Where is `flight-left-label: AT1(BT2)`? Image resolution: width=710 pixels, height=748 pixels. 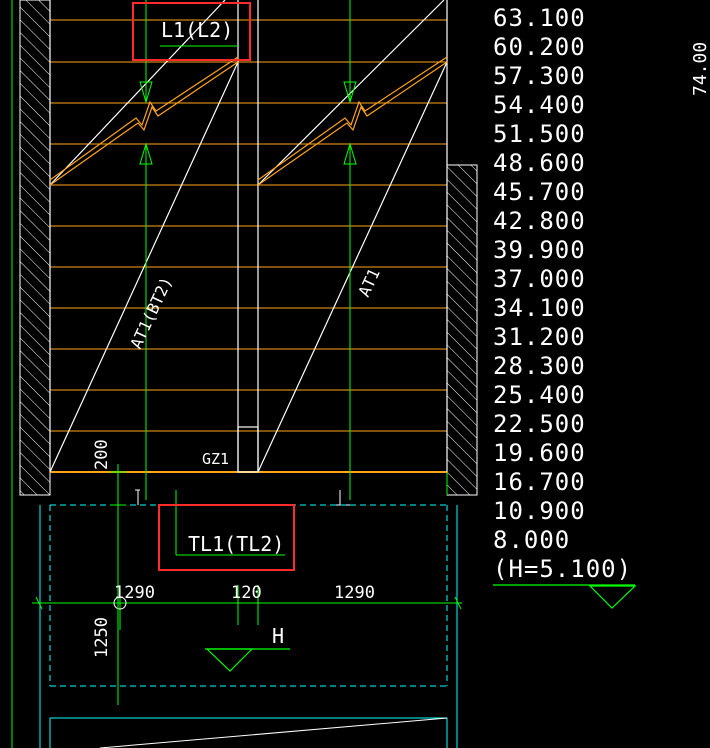 flight-left-label: AT1(BT2) is located at coordinates (151, 313).